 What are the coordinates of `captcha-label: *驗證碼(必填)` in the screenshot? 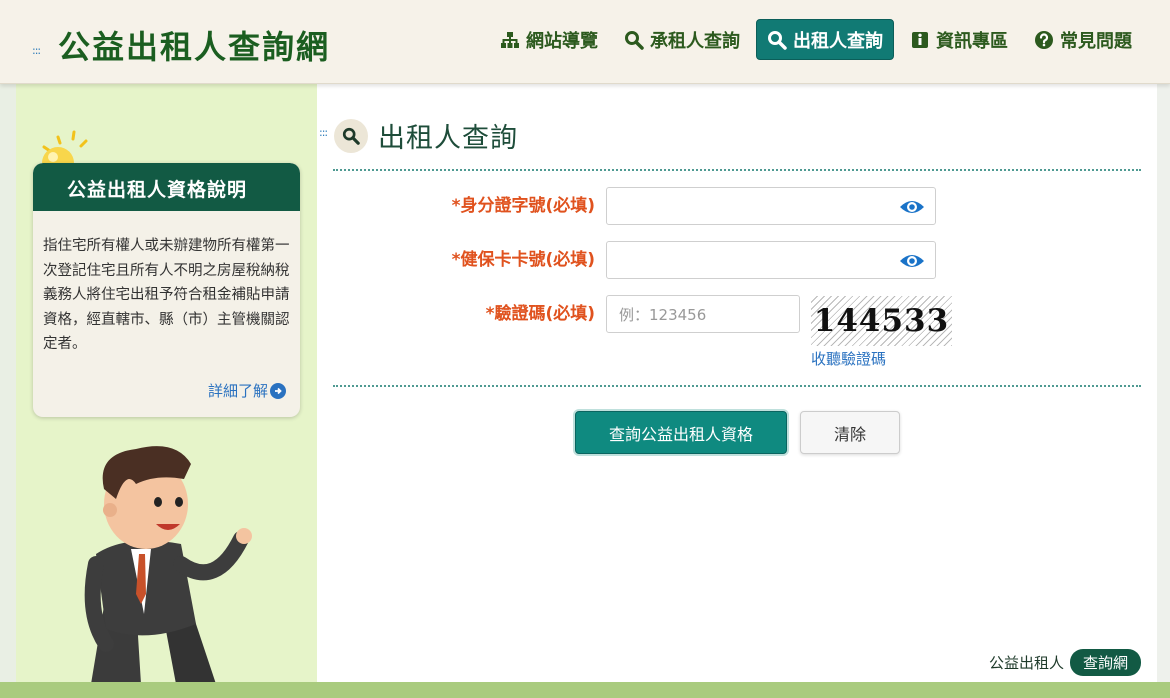 It's located at (540, 314).